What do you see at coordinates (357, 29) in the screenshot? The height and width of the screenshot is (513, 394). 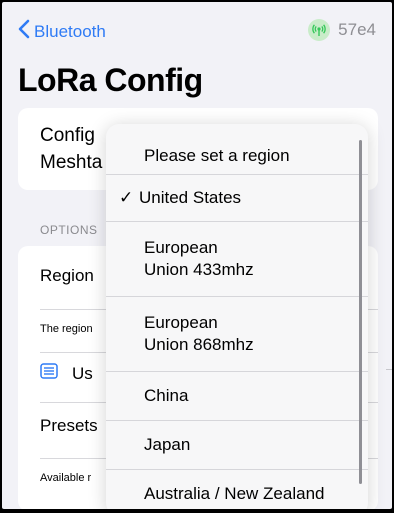 I see `device-id: 57e4` at bounding box center [357, 29].